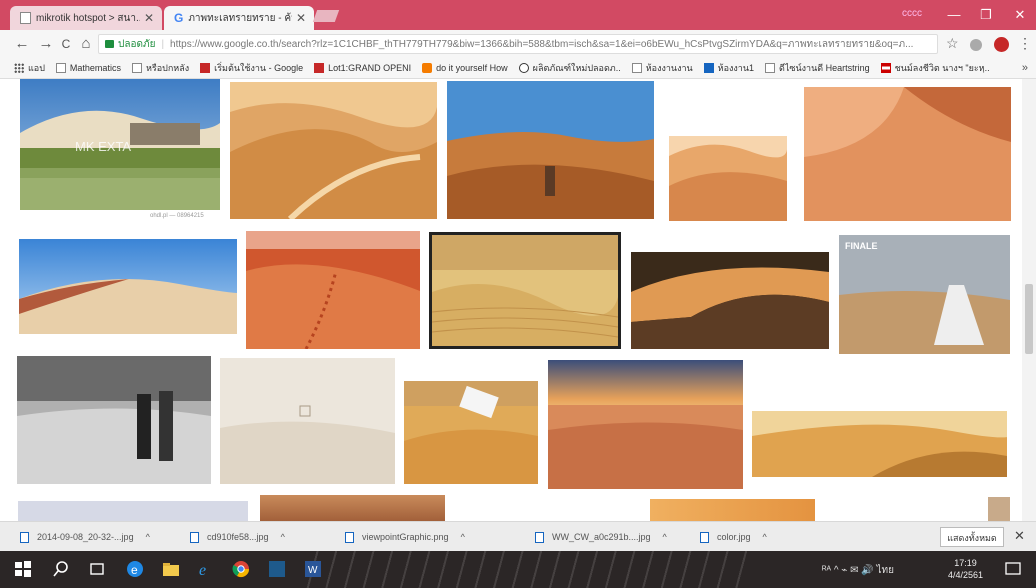 The image size is (1036, 588). I want to click on bookmark-item: Lot1:GRAND OPENI, so click(362, 68).